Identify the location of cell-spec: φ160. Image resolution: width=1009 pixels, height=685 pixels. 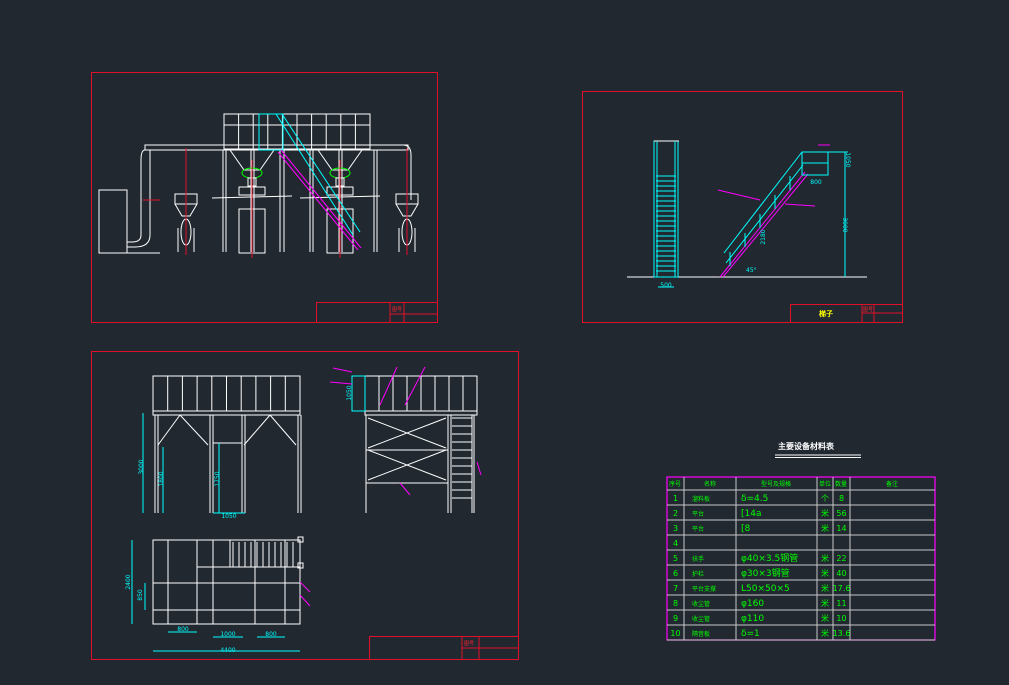
(752, 604).